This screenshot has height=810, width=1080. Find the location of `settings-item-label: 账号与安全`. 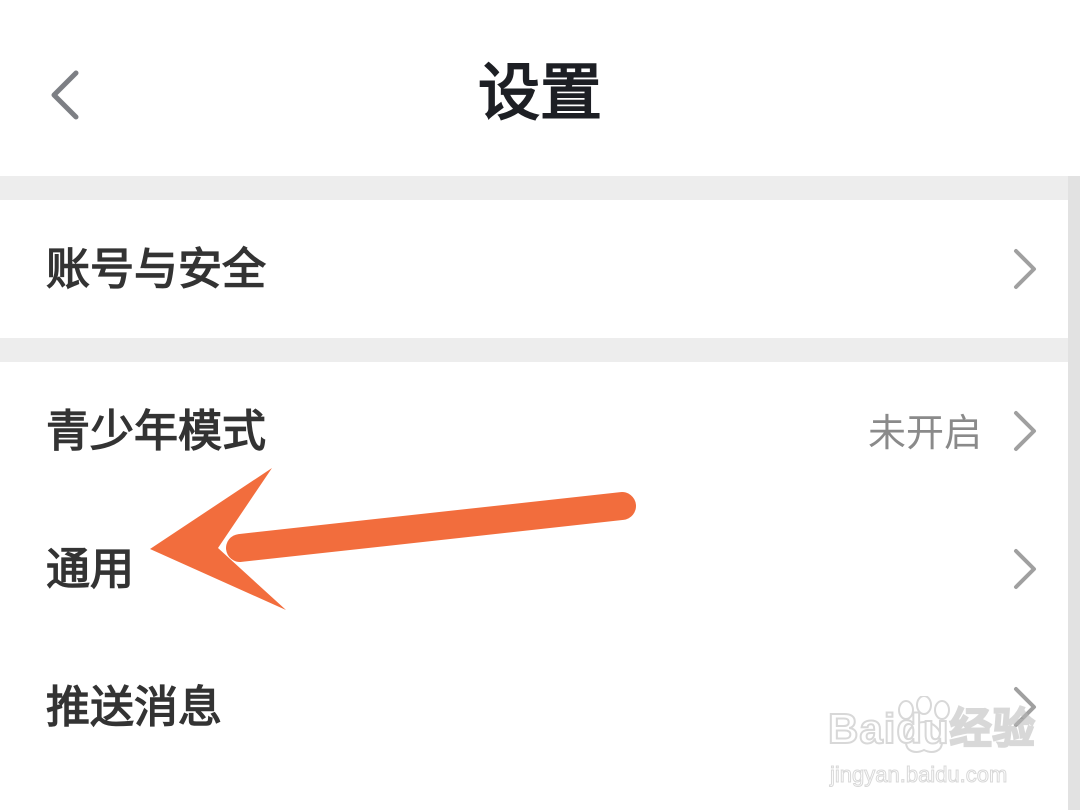

settings-item-label: 账号与安全 is located at coordinates (156, 269).